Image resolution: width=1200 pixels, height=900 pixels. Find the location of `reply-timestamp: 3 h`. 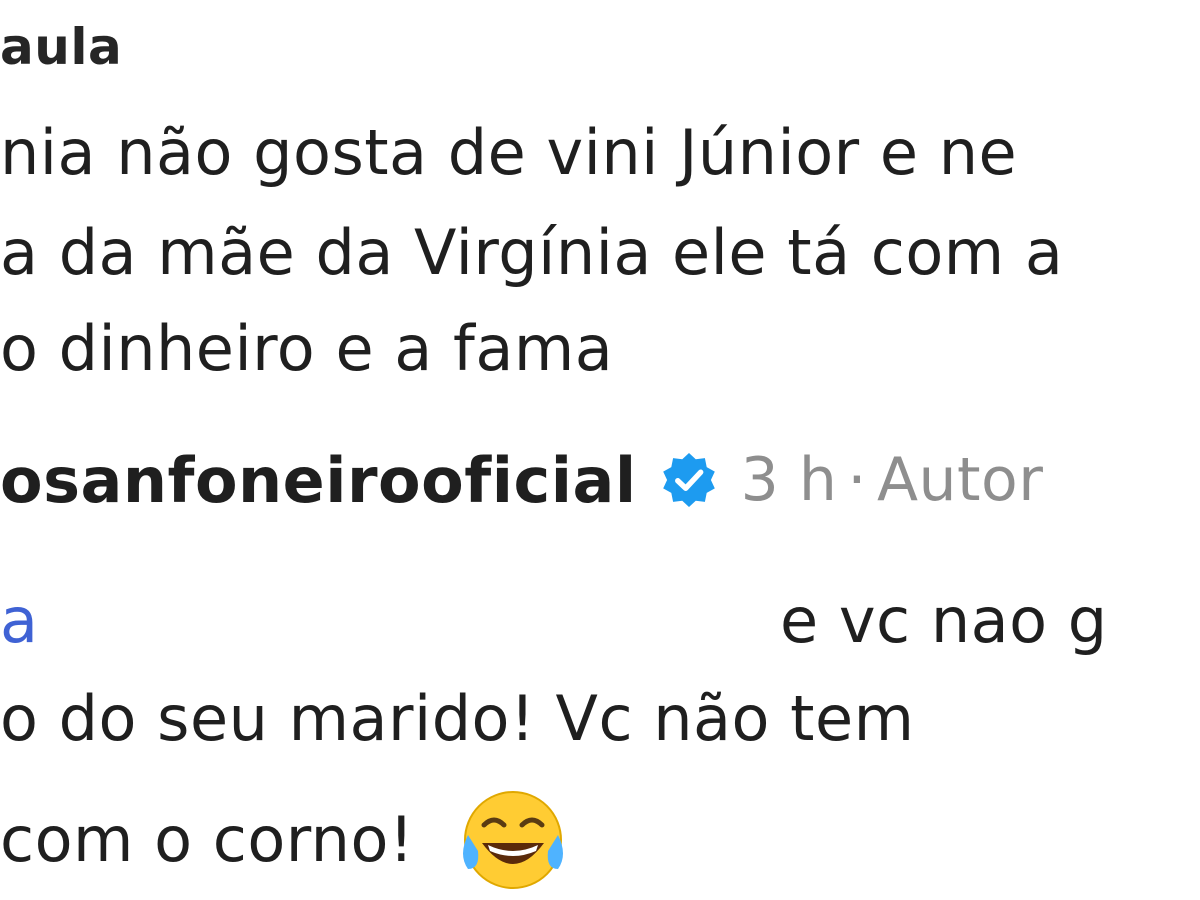

reply-timestamp: 3 h is located at coordinates (789, 480).